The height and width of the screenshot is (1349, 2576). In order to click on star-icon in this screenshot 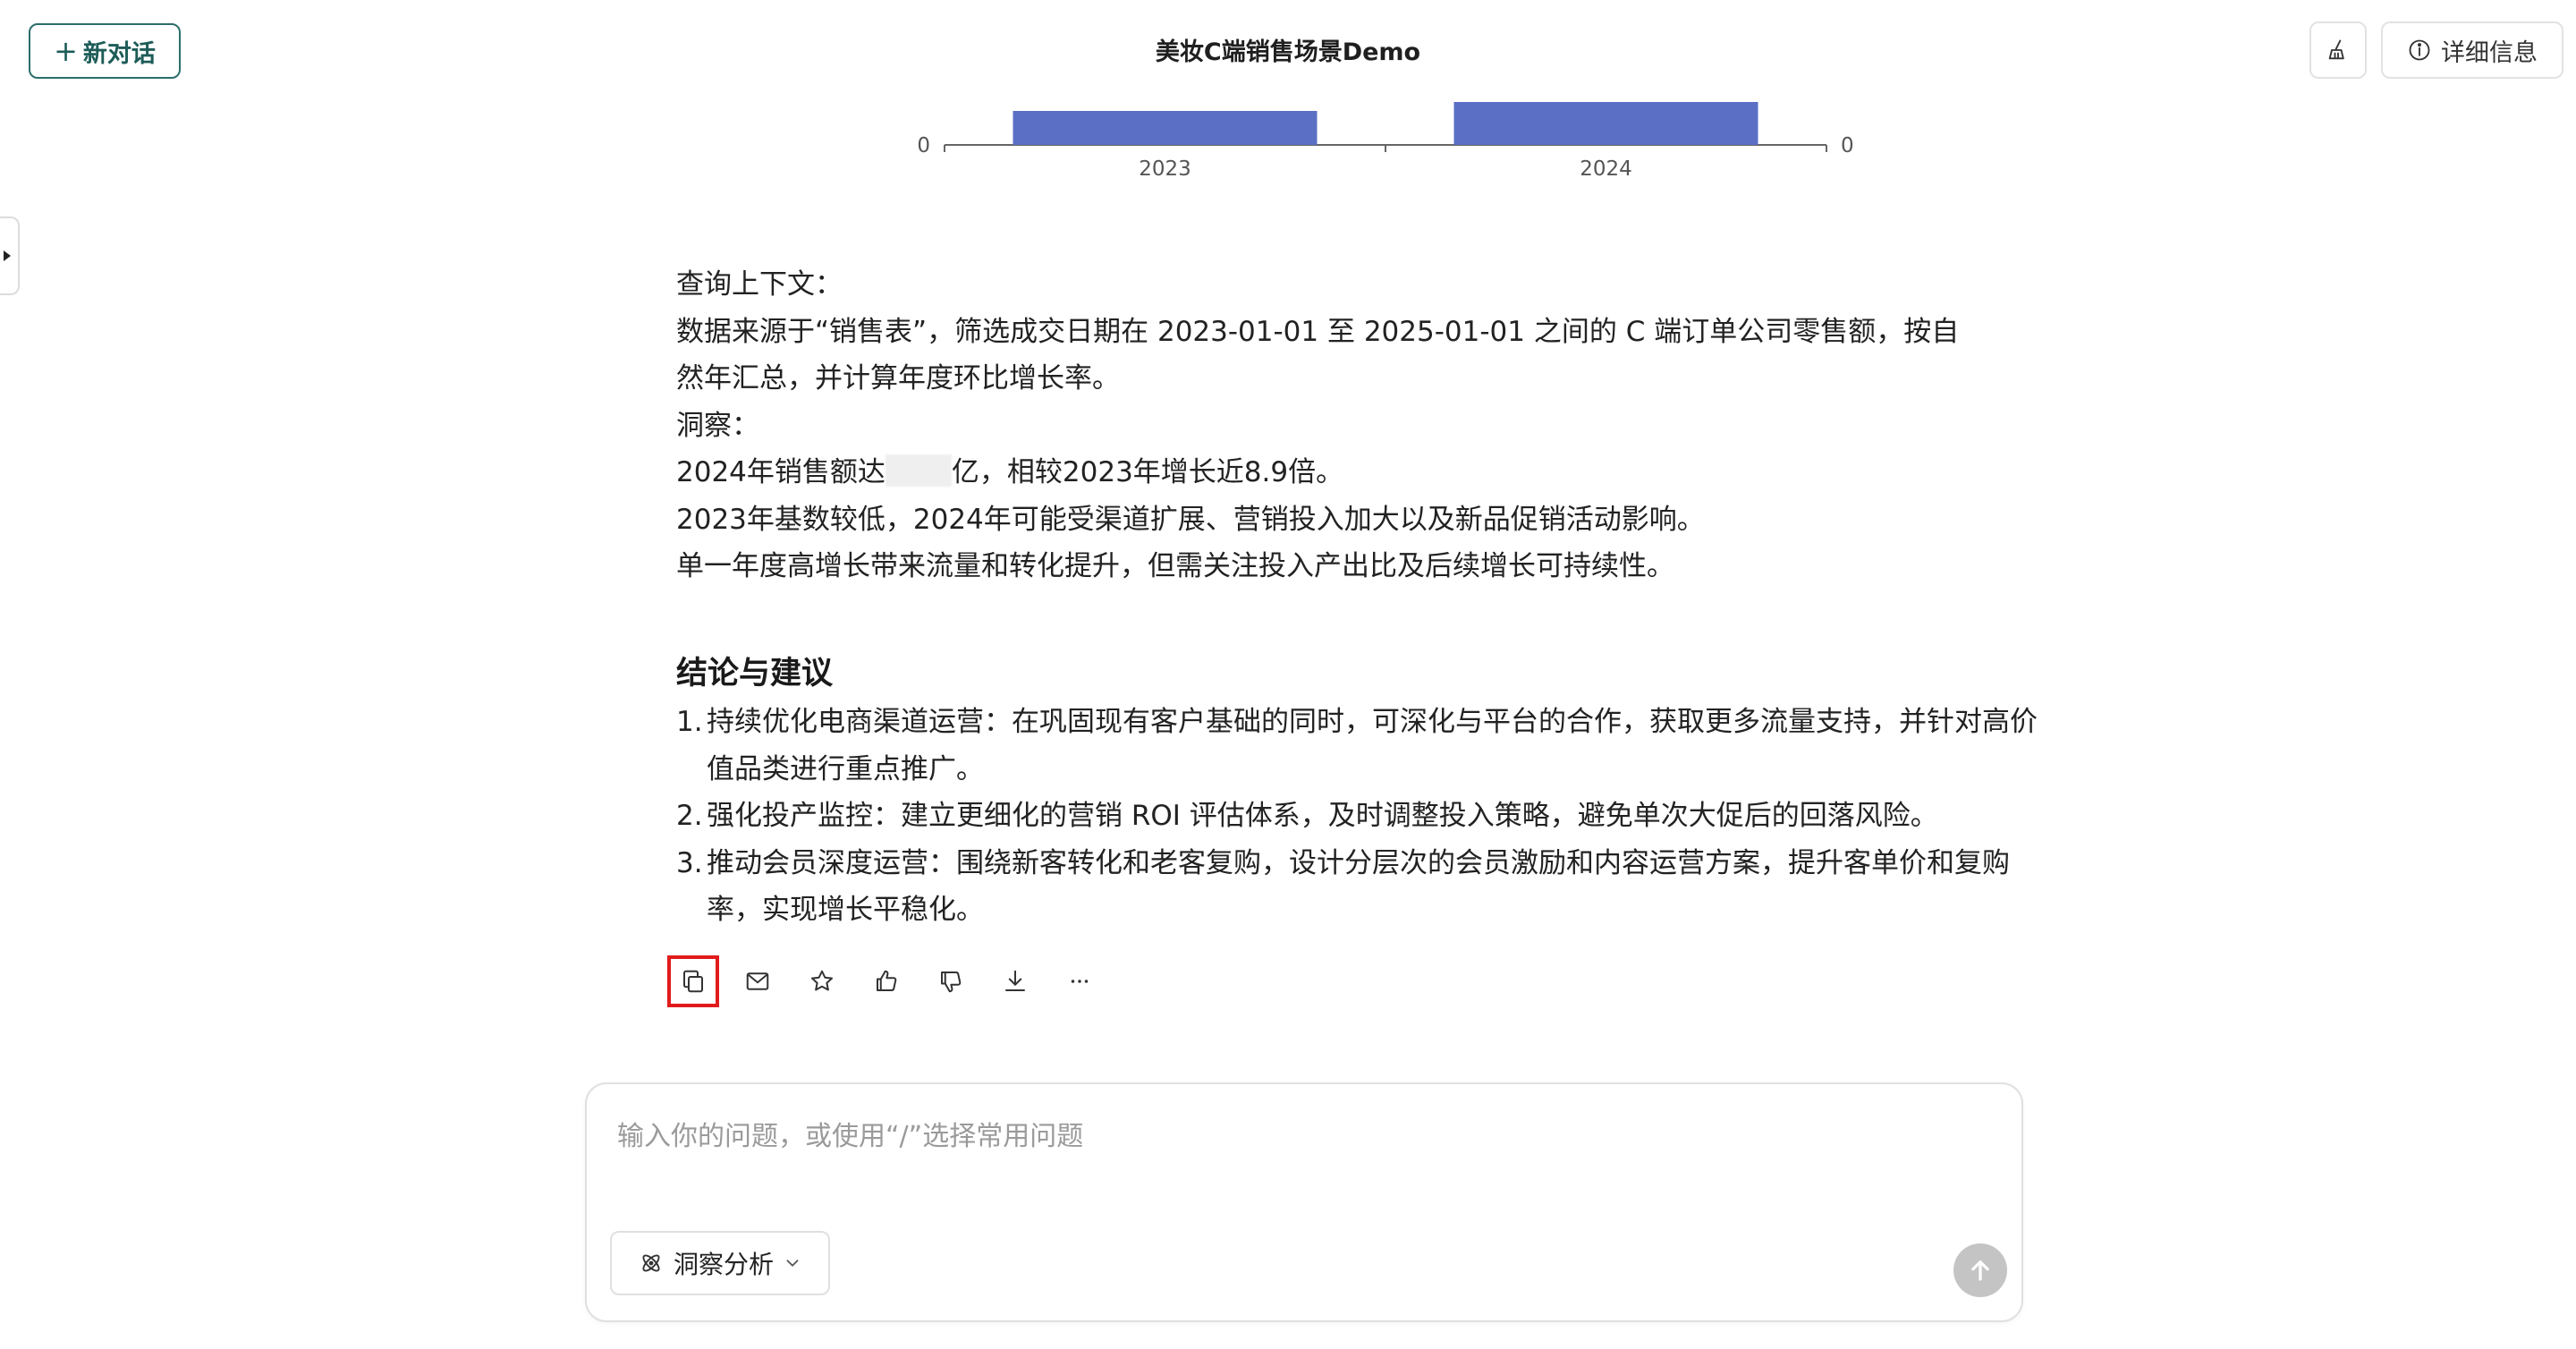, I will do `click(822, 980)`.